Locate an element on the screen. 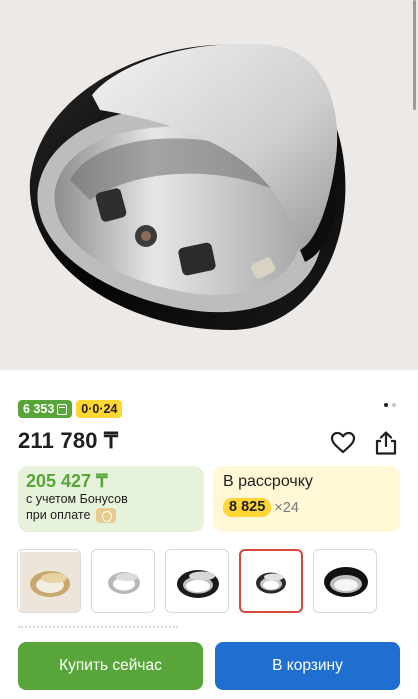 Image resolution: width=418 pixels, height=699 pixels. bonus-badge-value: 6 353 is located at coordinates (39, 409).